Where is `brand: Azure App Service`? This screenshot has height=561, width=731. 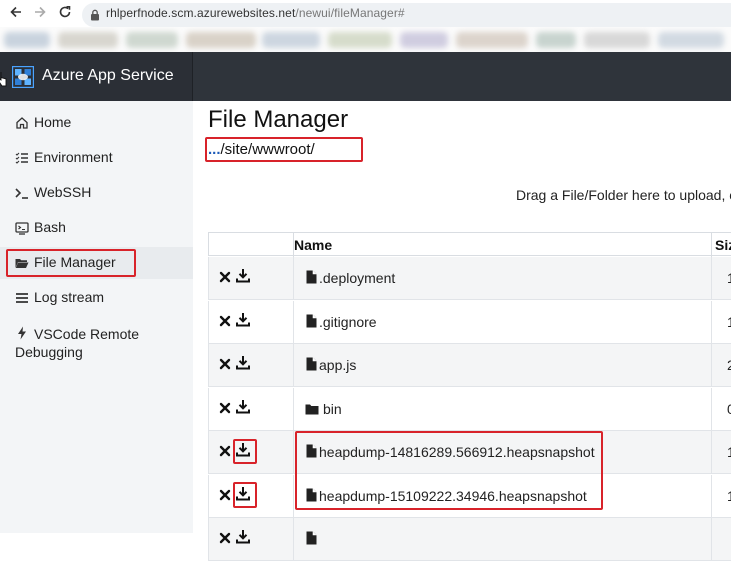
brand: Azure App Service is located at coordinates (96, 76).